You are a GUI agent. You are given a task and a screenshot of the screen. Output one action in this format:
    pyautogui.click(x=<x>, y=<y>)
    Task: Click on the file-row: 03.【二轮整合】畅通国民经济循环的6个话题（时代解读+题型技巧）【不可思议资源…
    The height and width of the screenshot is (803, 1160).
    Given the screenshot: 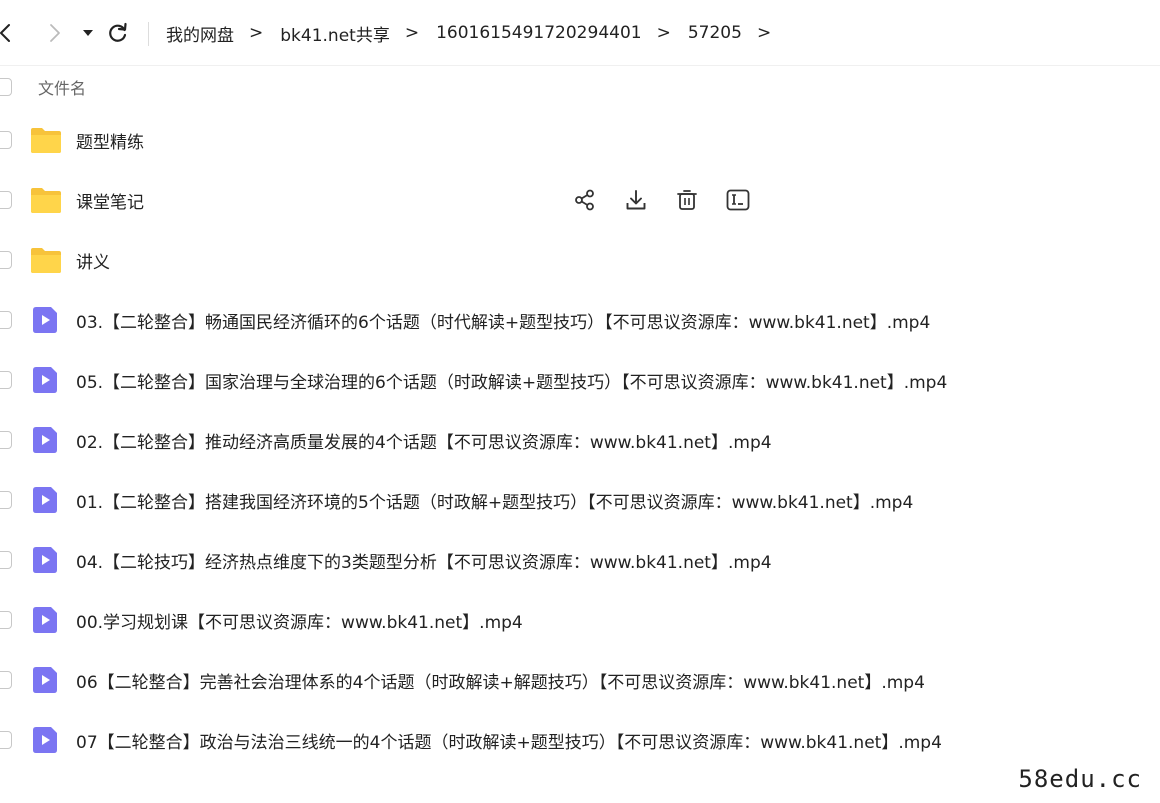 What is the action you would take?
    pyautogui.click(x=580, y=320)
    